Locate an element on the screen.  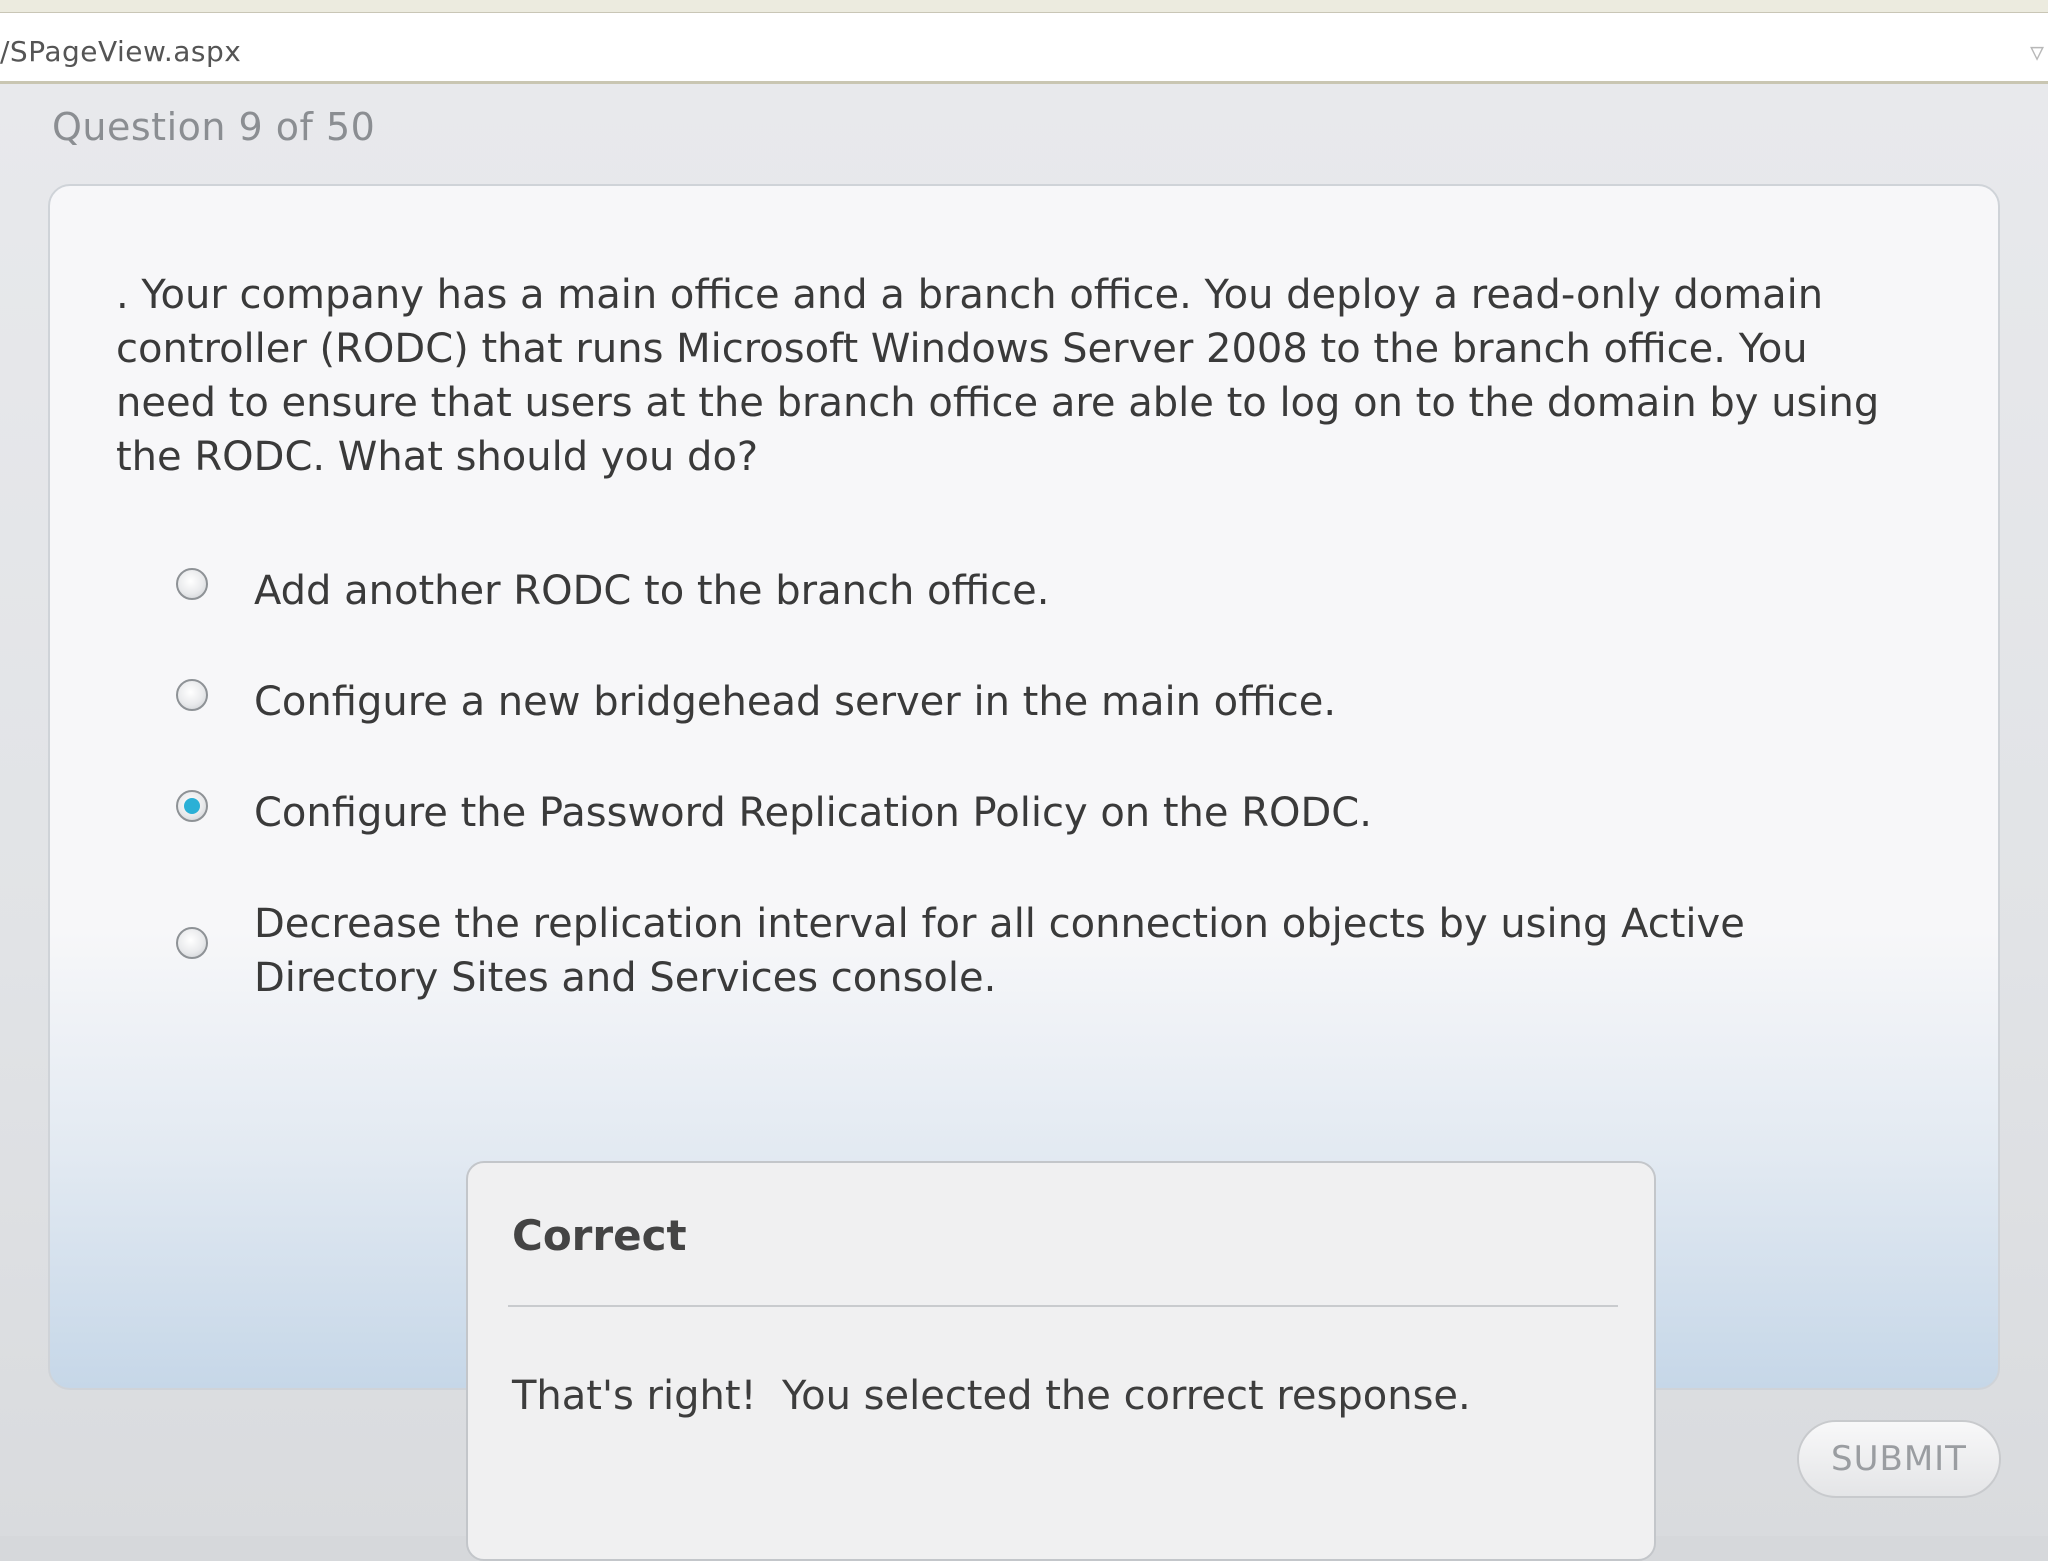
browser-top-strip is located at coordinates (1024, 6).